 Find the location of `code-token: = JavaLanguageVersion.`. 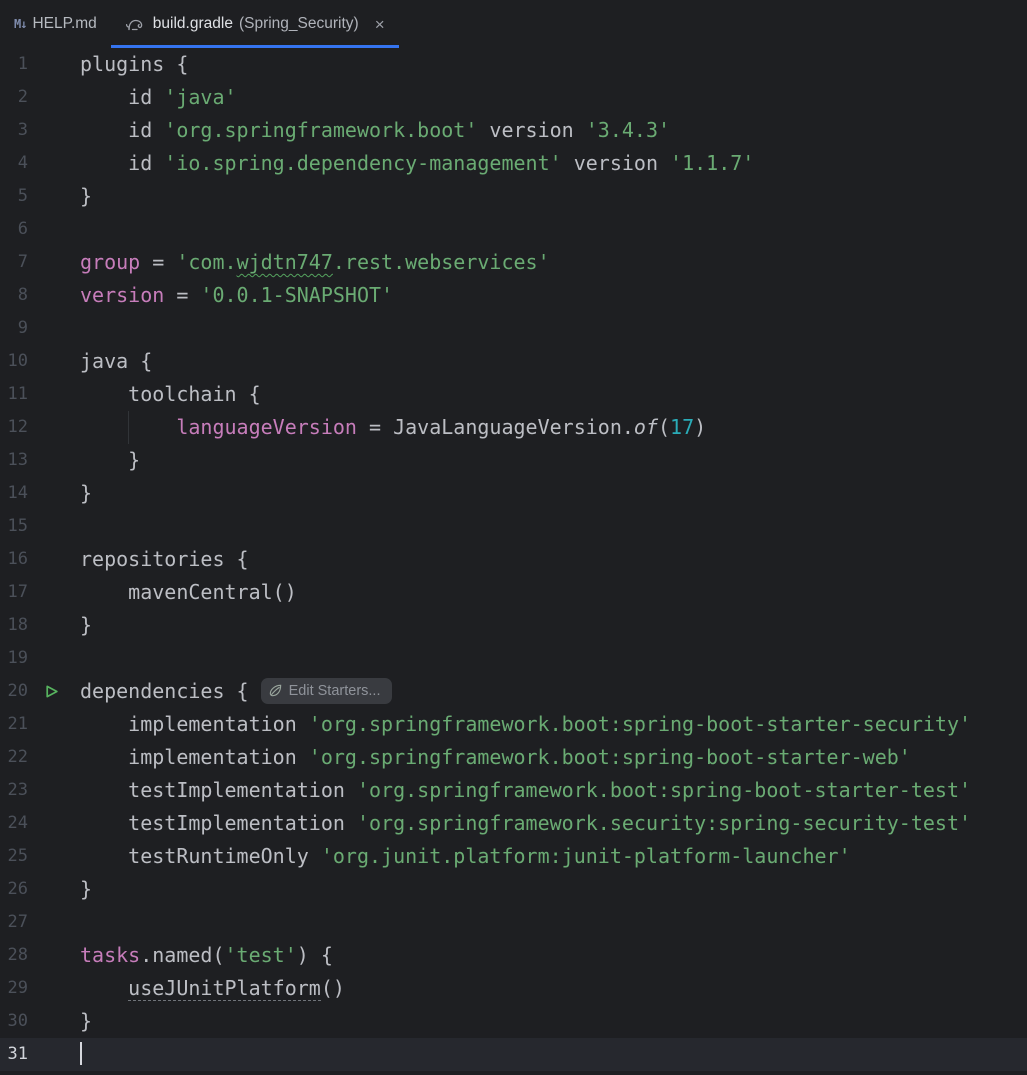

code-token: = JavaLanguageVersion. is located at coordinates (495, 427).